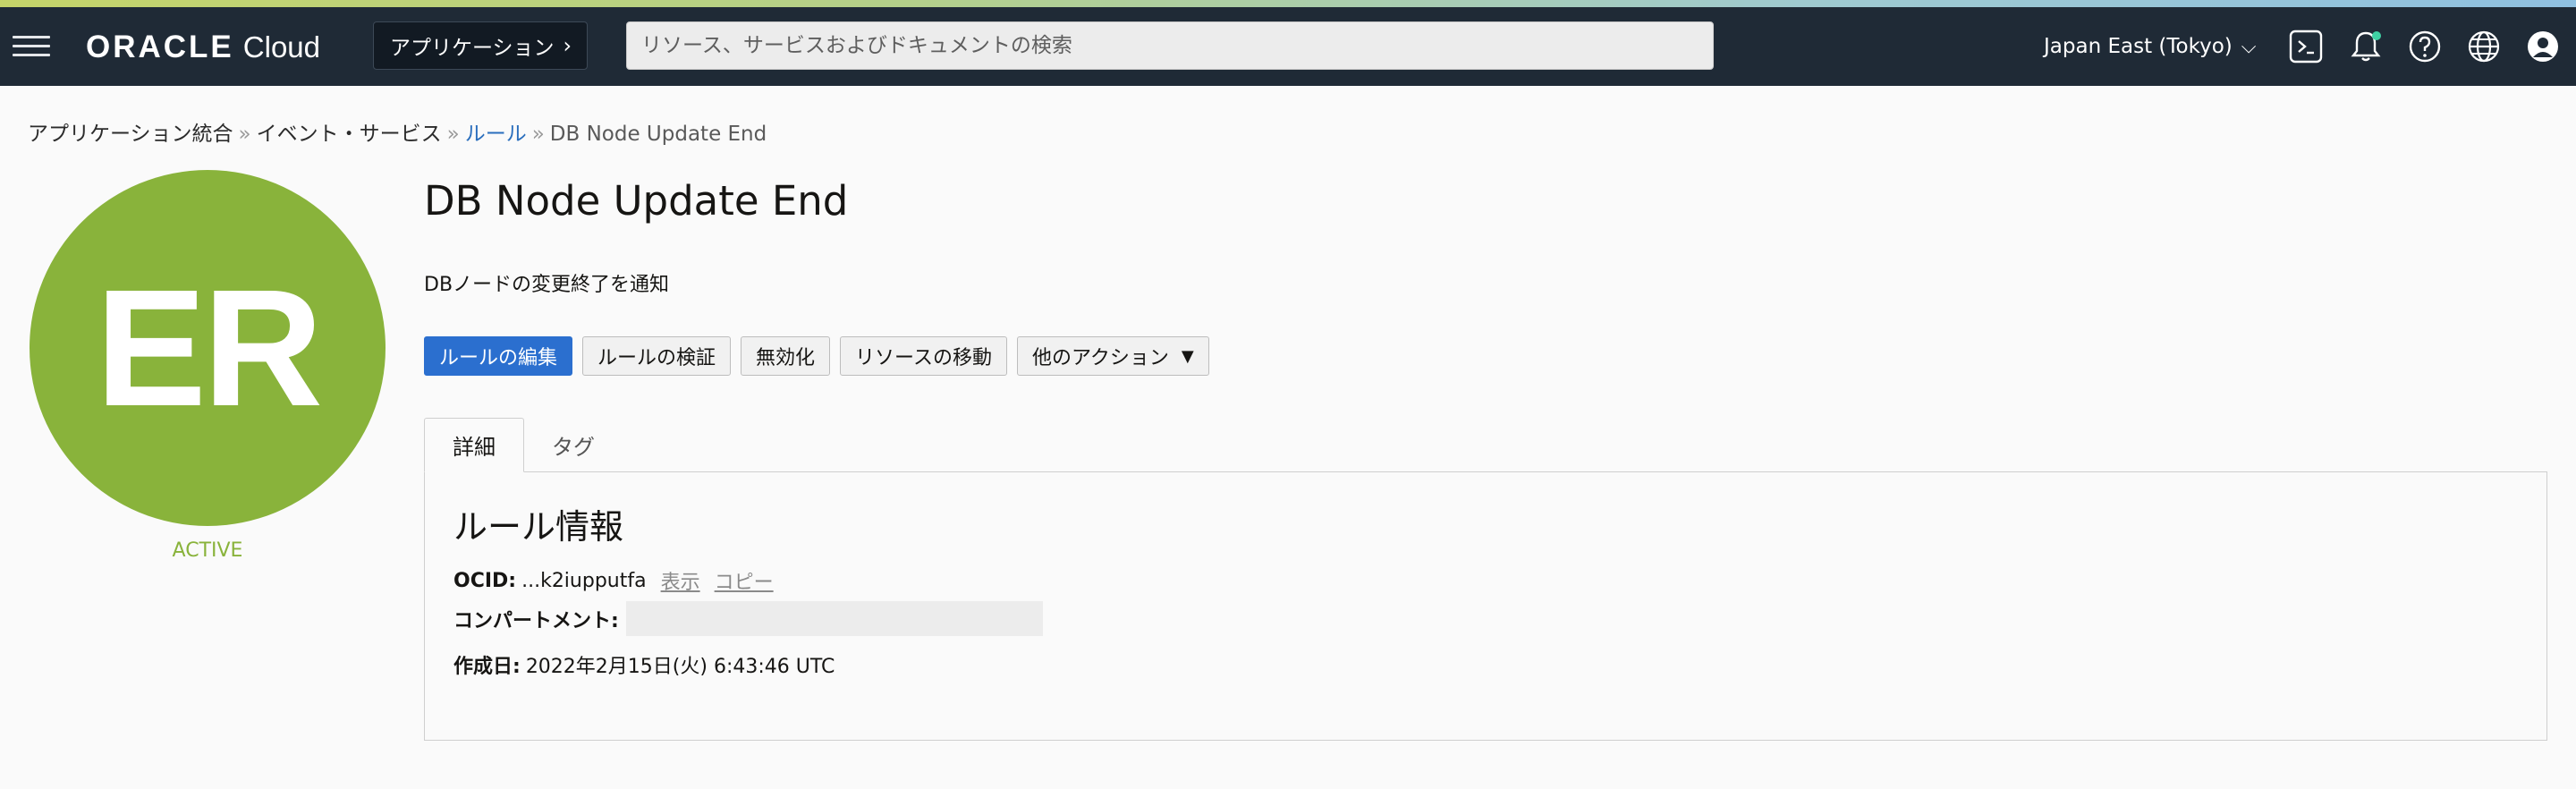 Image resolution: width=2576 pixels, height=789 pixels. Describe the element at coordinates (584, 580) in the screenshot. I see `ocid-value: ...k2iupputfa` at that location.